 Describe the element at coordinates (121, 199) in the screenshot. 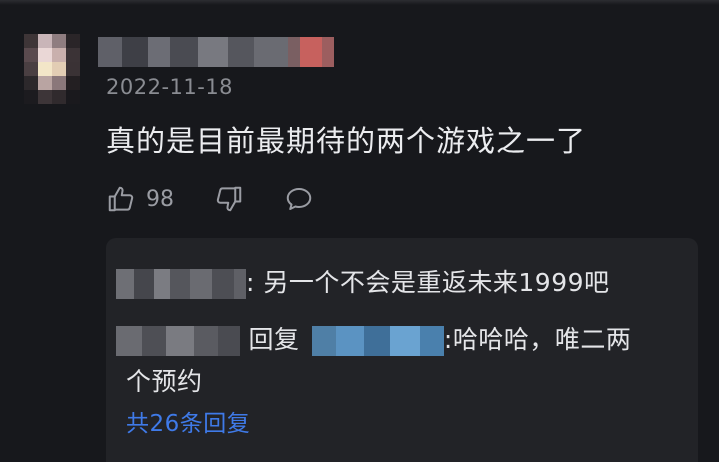

I see `thumbs-up-icon` at that location.